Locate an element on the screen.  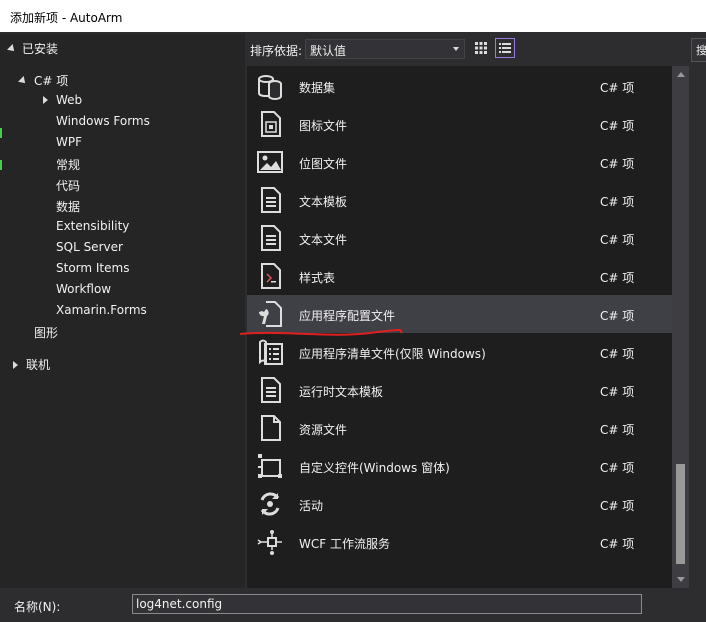
tree-item: 联机 is located at coordinates (30, 364).